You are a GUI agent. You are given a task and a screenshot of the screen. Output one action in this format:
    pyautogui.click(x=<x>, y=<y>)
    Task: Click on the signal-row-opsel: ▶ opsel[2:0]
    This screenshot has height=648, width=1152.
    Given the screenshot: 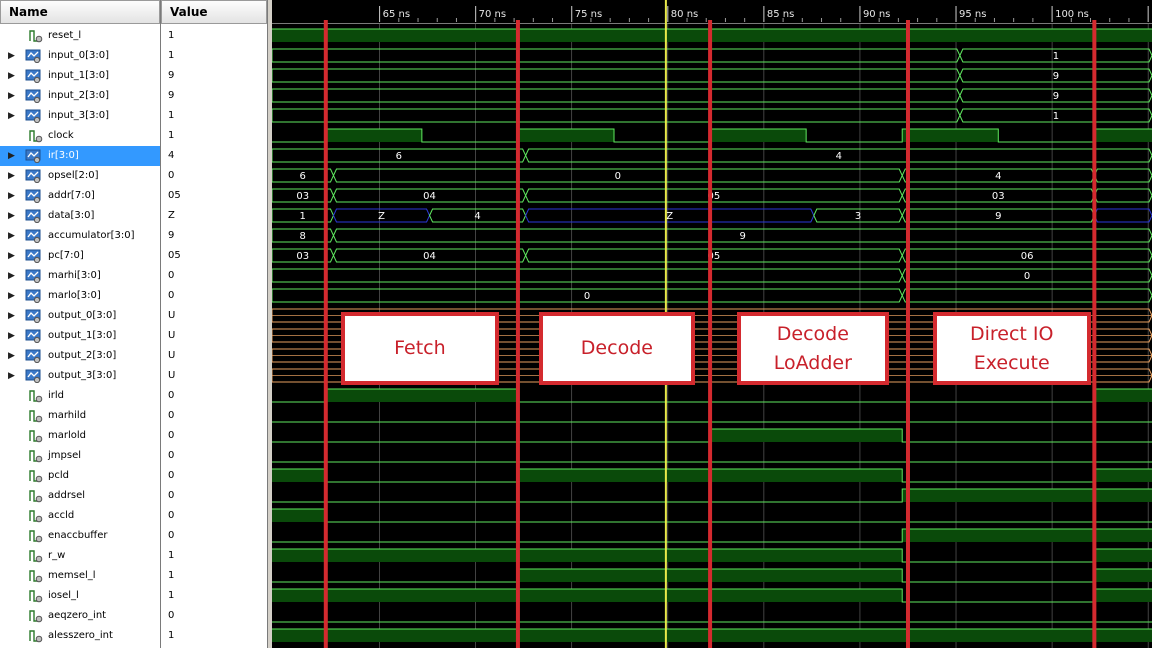 What is the action you would take?
    pyautogui.click(x=80, y=176)
    